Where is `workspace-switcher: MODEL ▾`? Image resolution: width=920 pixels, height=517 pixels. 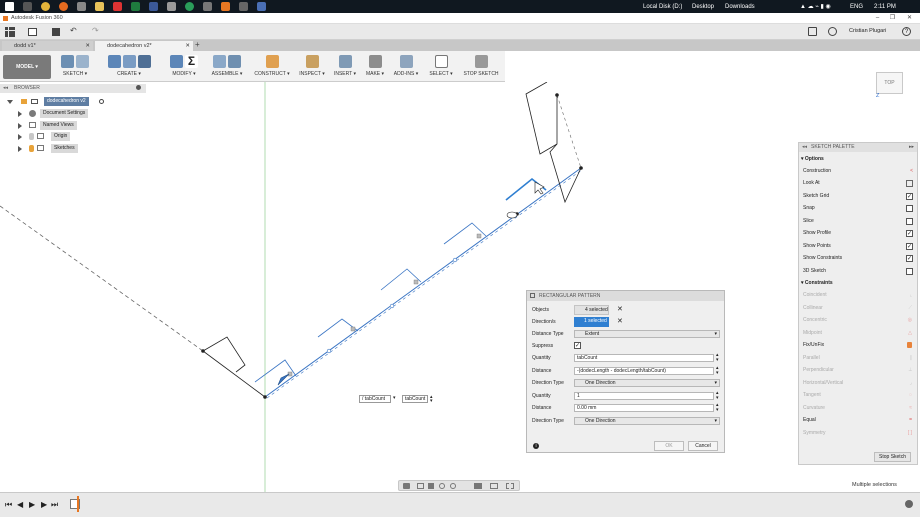
workspace-switcher: MODEL ▾ is located at coordinates (27, 67).